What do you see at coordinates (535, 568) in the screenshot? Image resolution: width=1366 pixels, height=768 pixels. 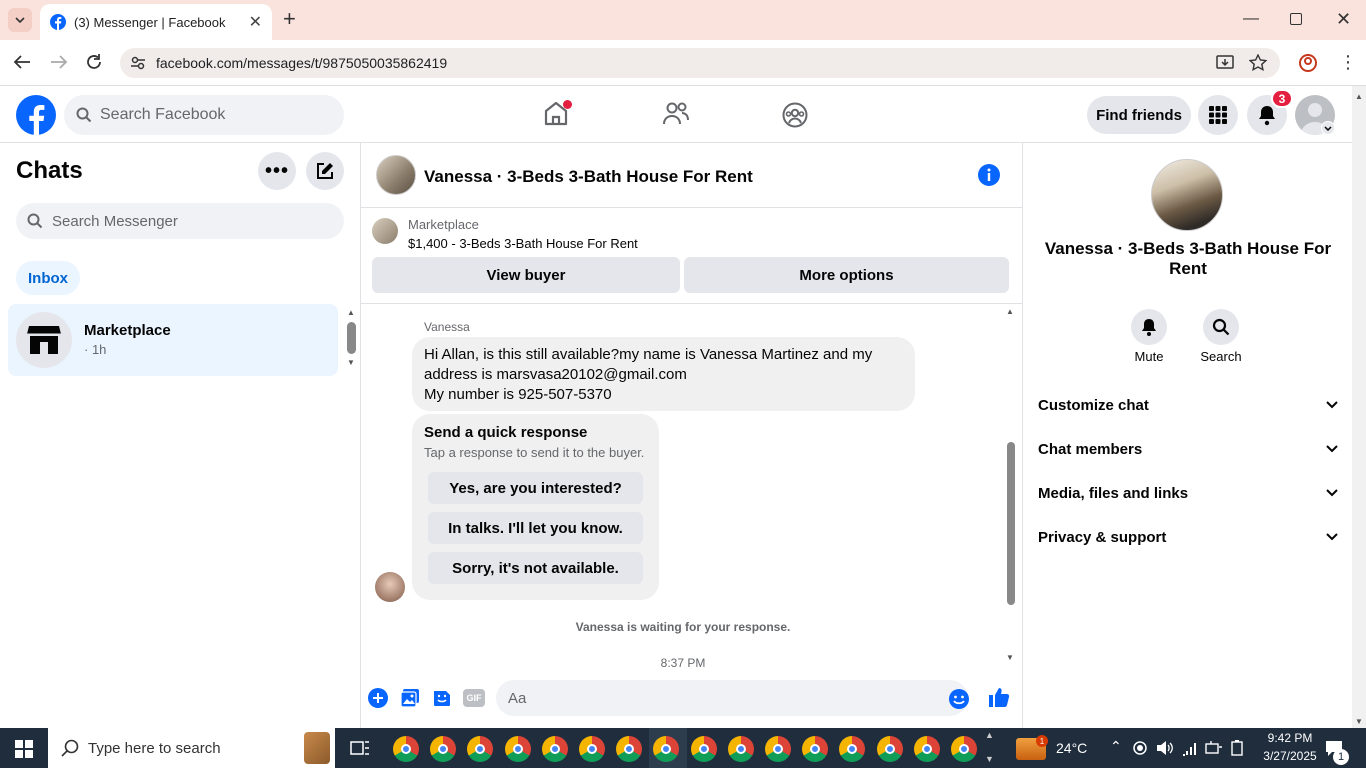 I see `quick-response-not-available: Sorry, it's not available.` at bounding box center [535, 568].